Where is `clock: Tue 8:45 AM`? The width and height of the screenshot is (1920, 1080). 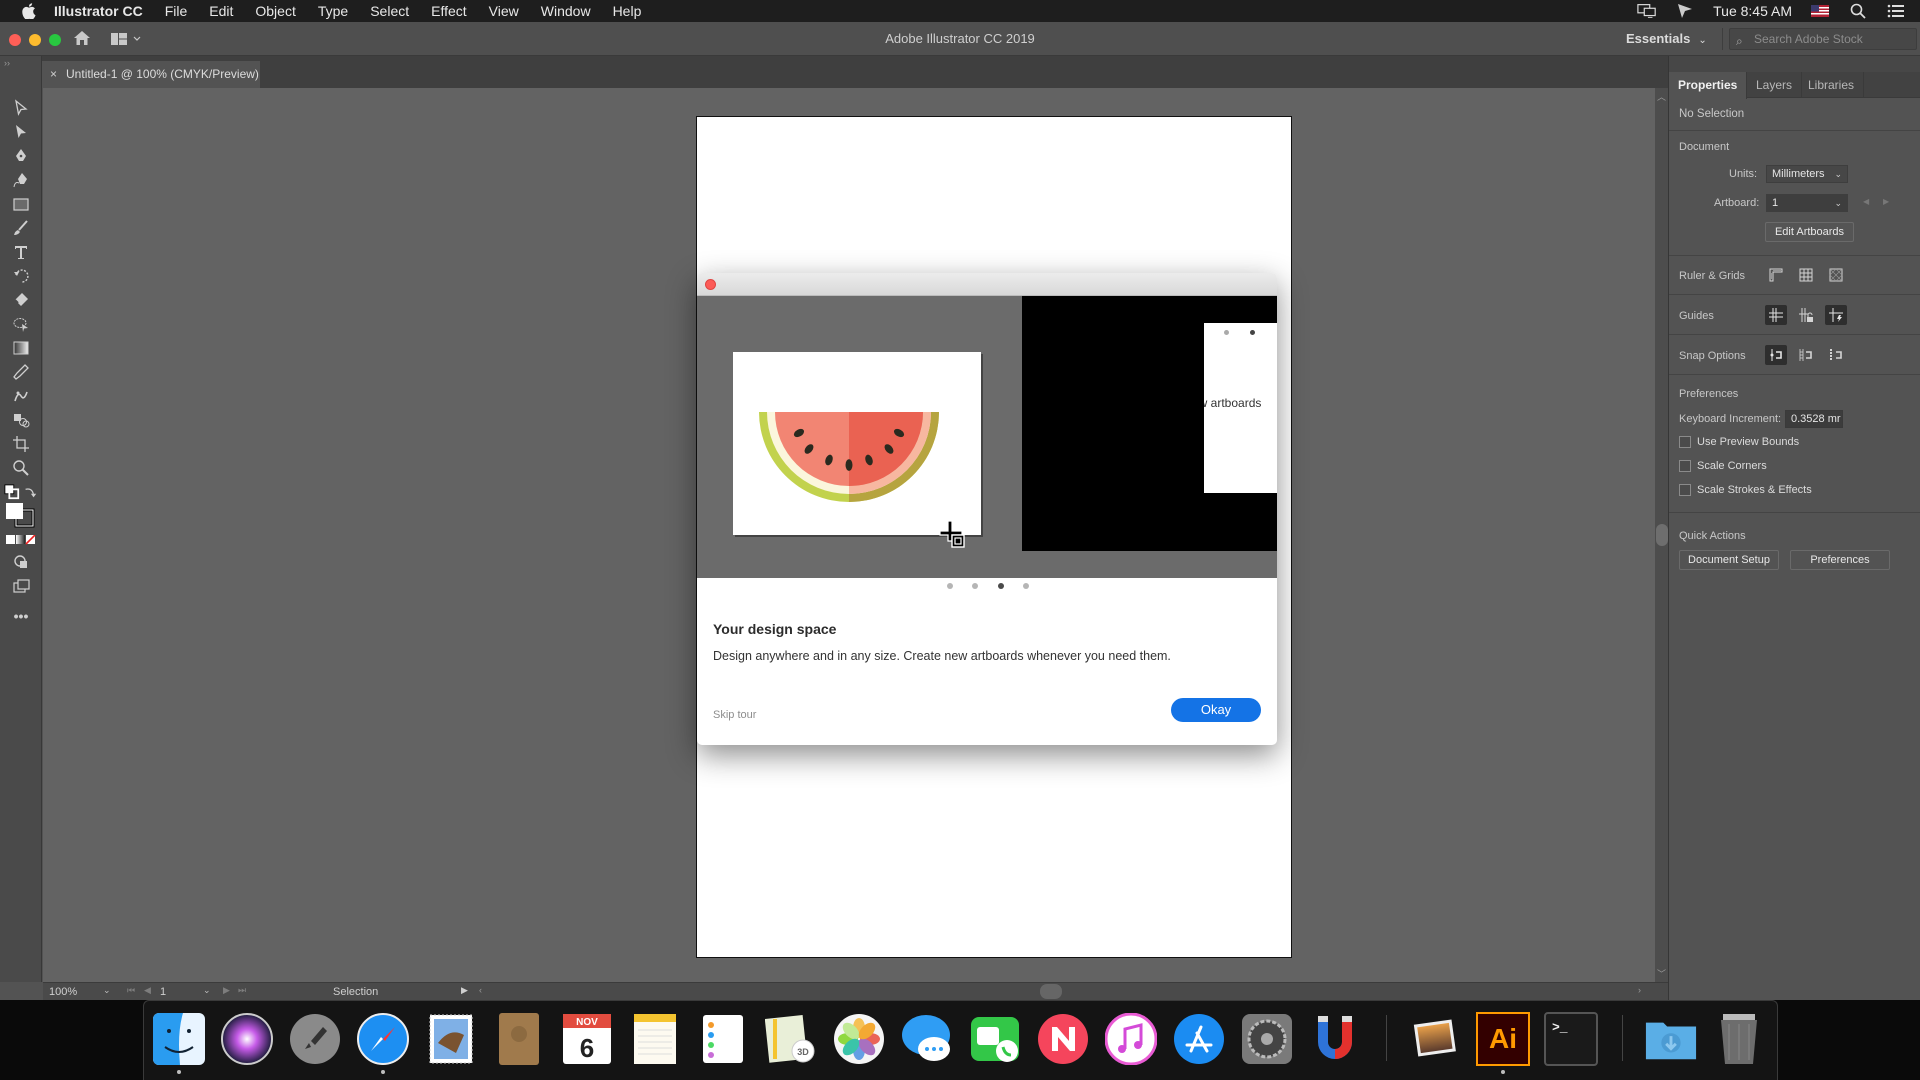
clock: Tue 8:45 AM is located at coordinates (1752, 11).